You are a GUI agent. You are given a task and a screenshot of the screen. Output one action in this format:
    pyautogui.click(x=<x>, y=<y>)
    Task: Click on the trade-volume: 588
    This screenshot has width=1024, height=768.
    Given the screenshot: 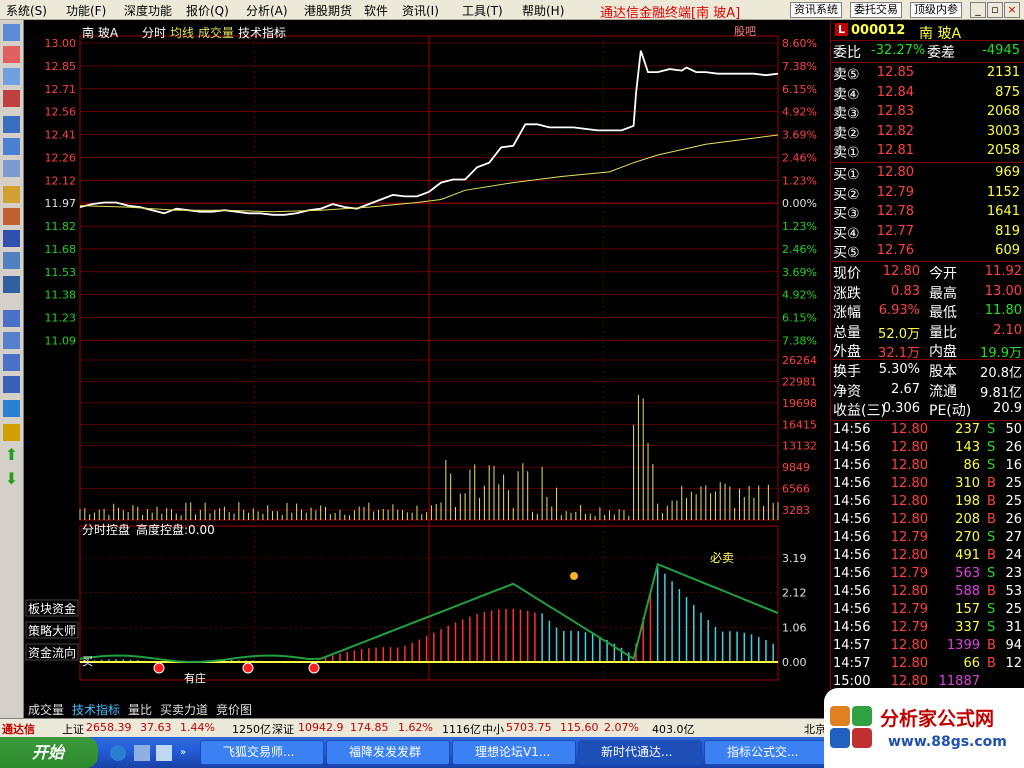 What is the action you would take?
    pyautogui.click(x=967, y=591)
    